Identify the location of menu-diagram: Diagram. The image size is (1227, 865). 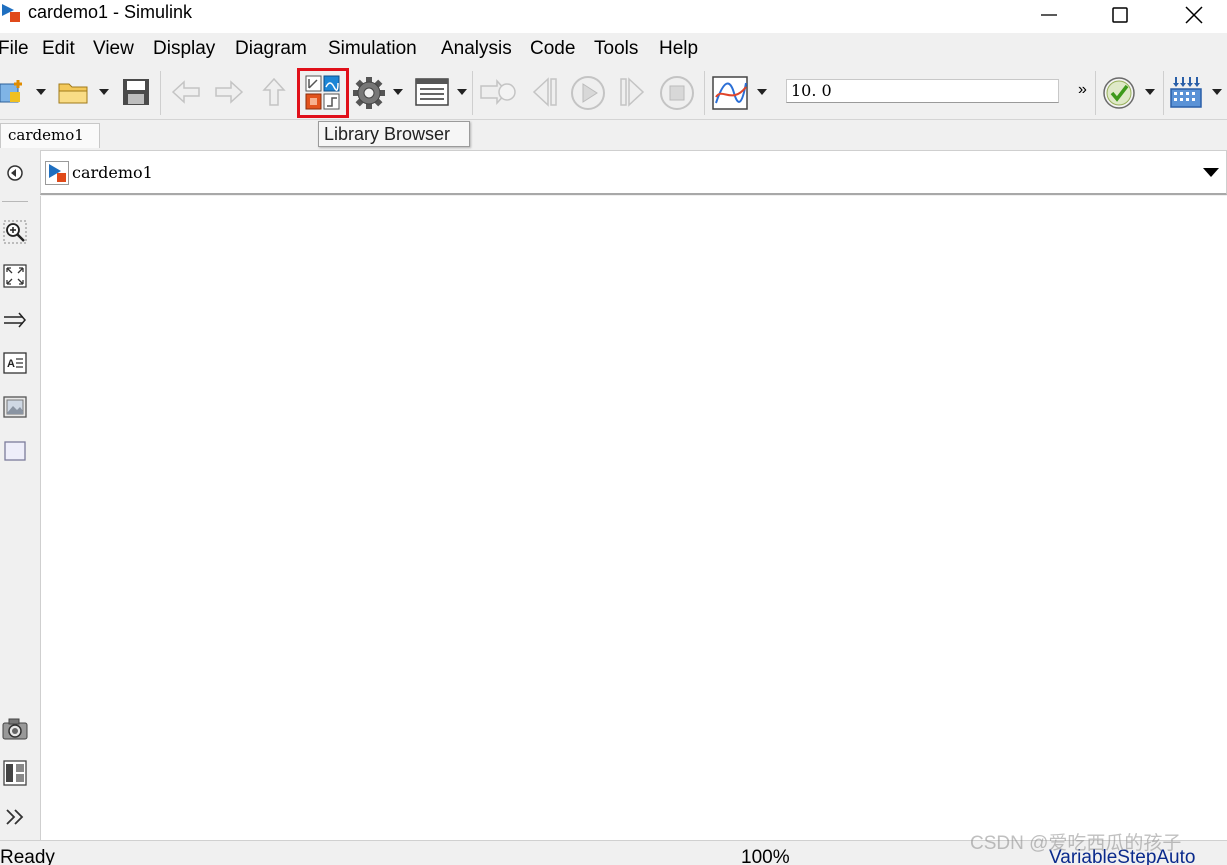
(271, 49).